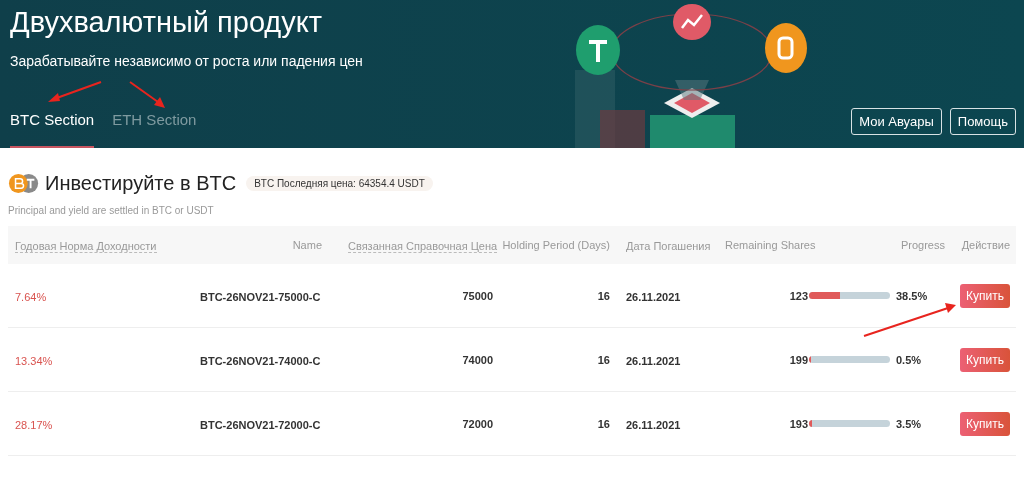 The height and width of the screenshot is (487, 1024). Describe the element at coordinates (260, 424) in the screenshot. I see `product-name-cell: BTC-26NOV21-72000-C` at that location.